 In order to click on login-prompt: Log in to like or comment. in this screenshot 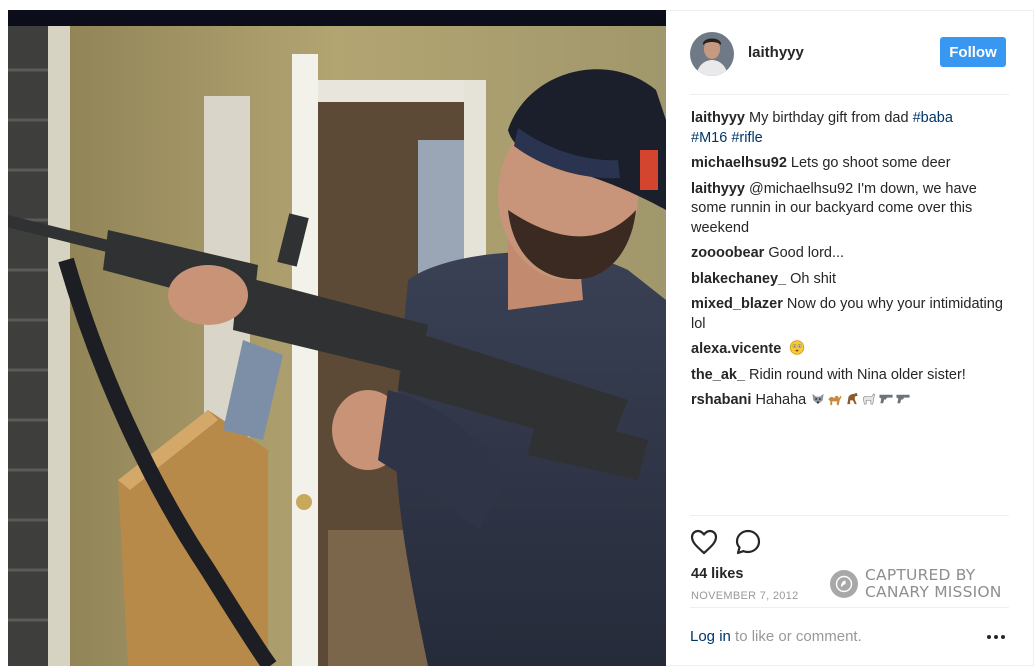, I will do `click(849, 636)`.